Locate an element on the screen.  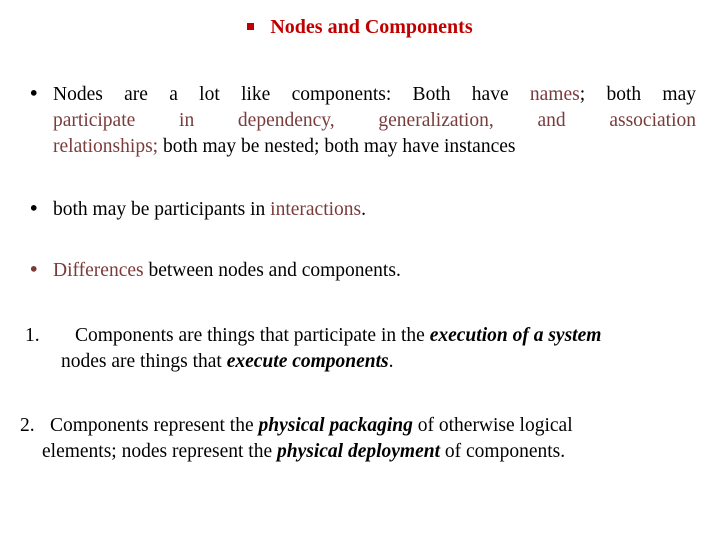
emphasis-text: execute components is located at coordinates (307, 361).